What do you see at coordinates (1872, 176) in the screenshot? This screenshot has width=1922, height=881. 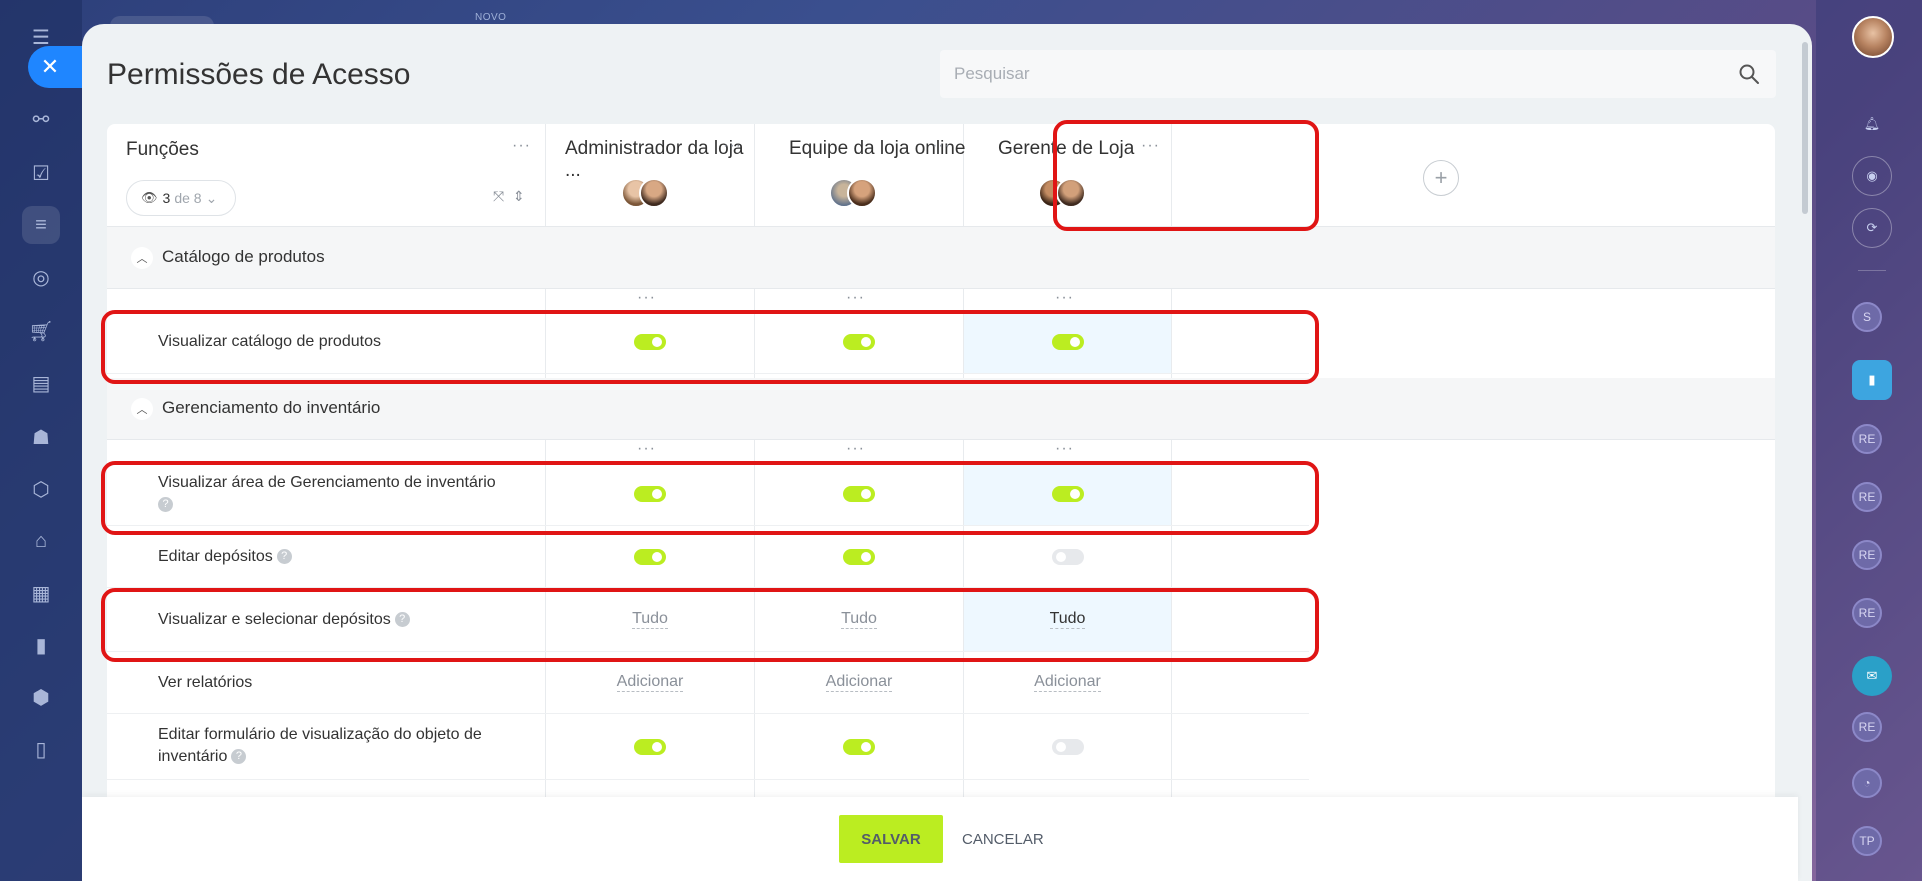 I see `record-icon: ◉` at bounding box center [1872, 176].